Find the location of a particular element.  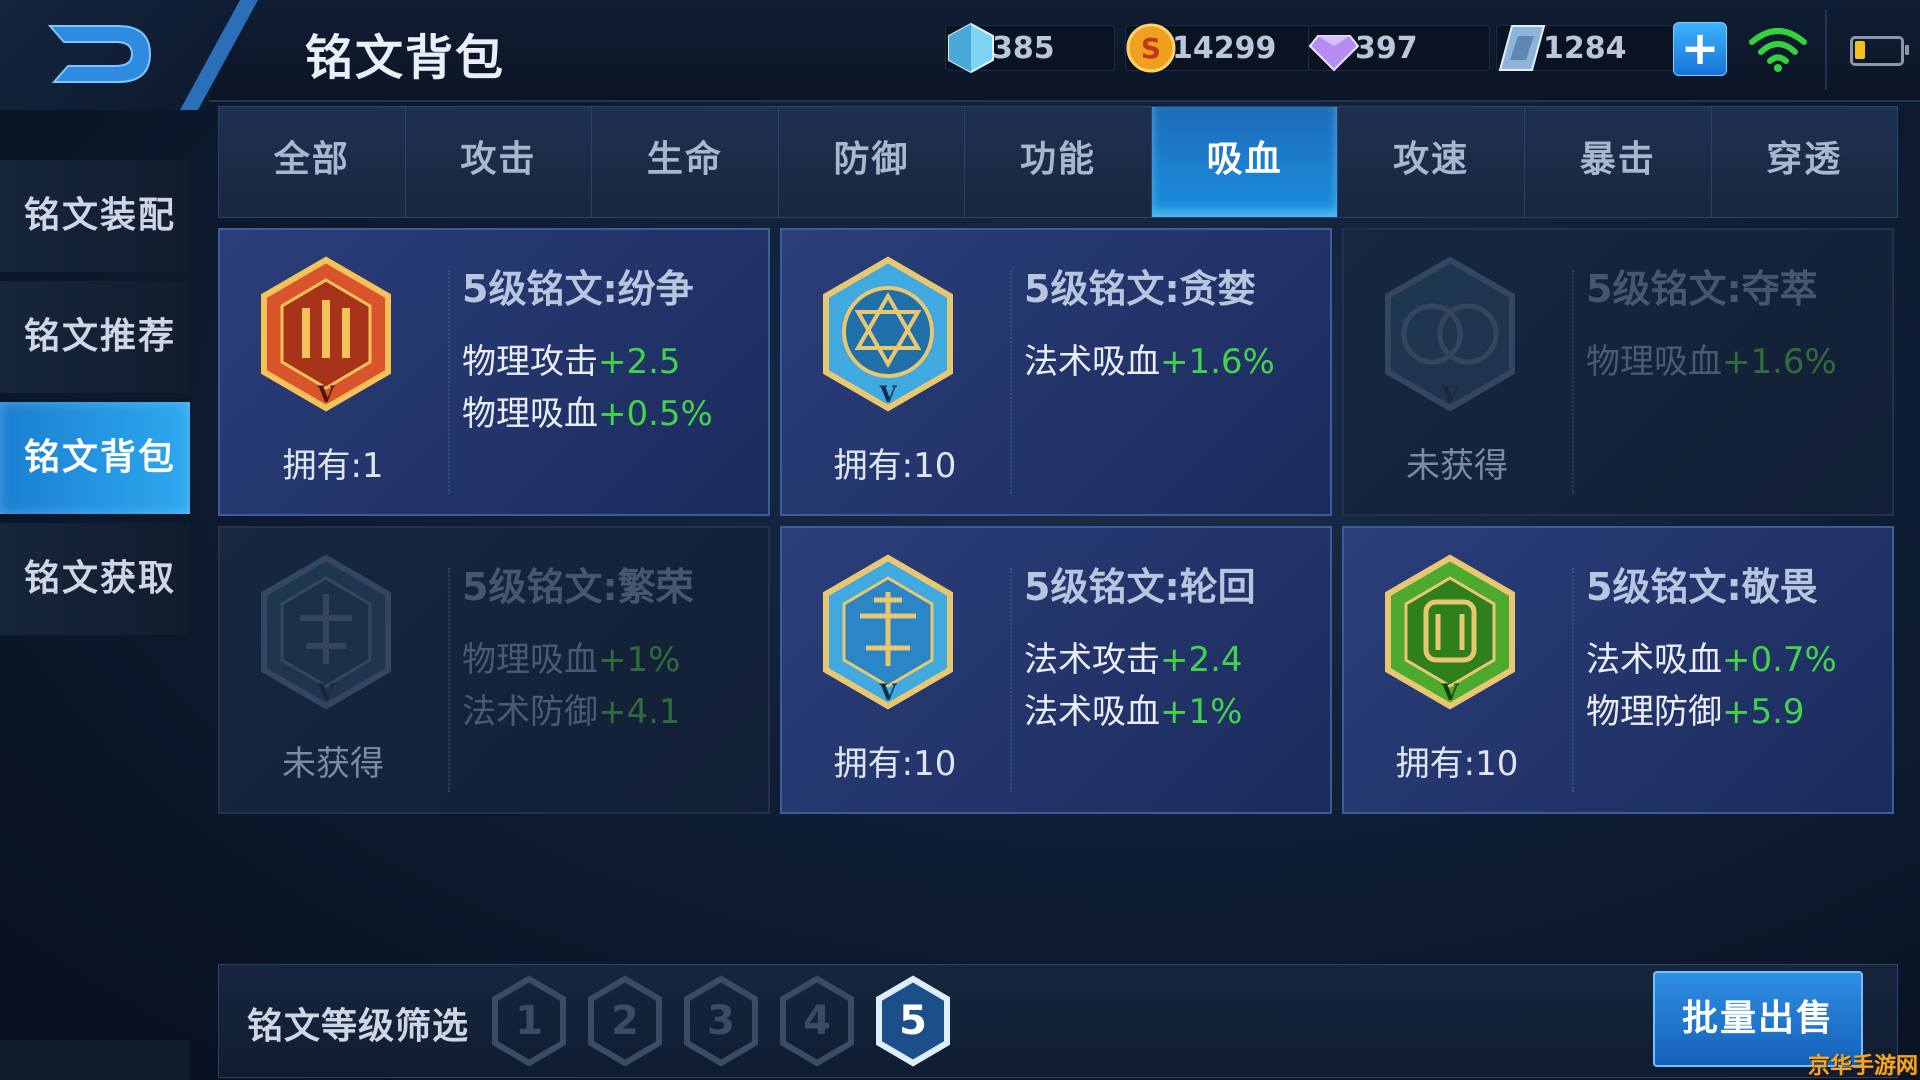

level-filter-bar: 铭文等级筛选 1 2 3 4 5 批量出售 is located at coordinates (1058, 1021).